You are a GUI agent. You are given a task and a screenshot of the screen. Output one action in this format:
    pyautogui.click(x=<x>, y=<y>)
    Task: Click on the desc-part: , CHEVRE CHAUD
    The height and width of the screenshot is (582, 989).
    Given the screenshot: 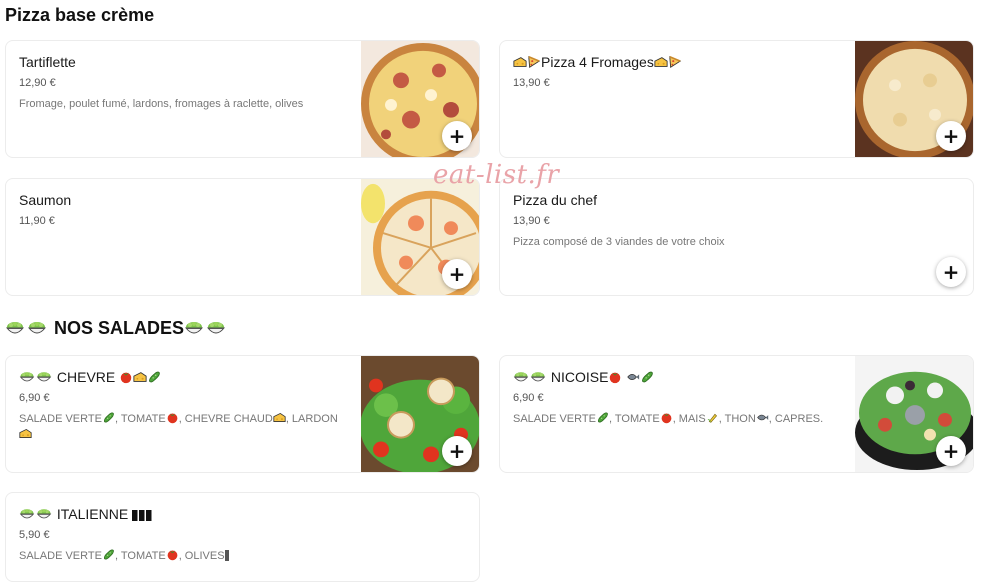 What is the action you would take?
    pyautogui.click(x=225, y=419)
    